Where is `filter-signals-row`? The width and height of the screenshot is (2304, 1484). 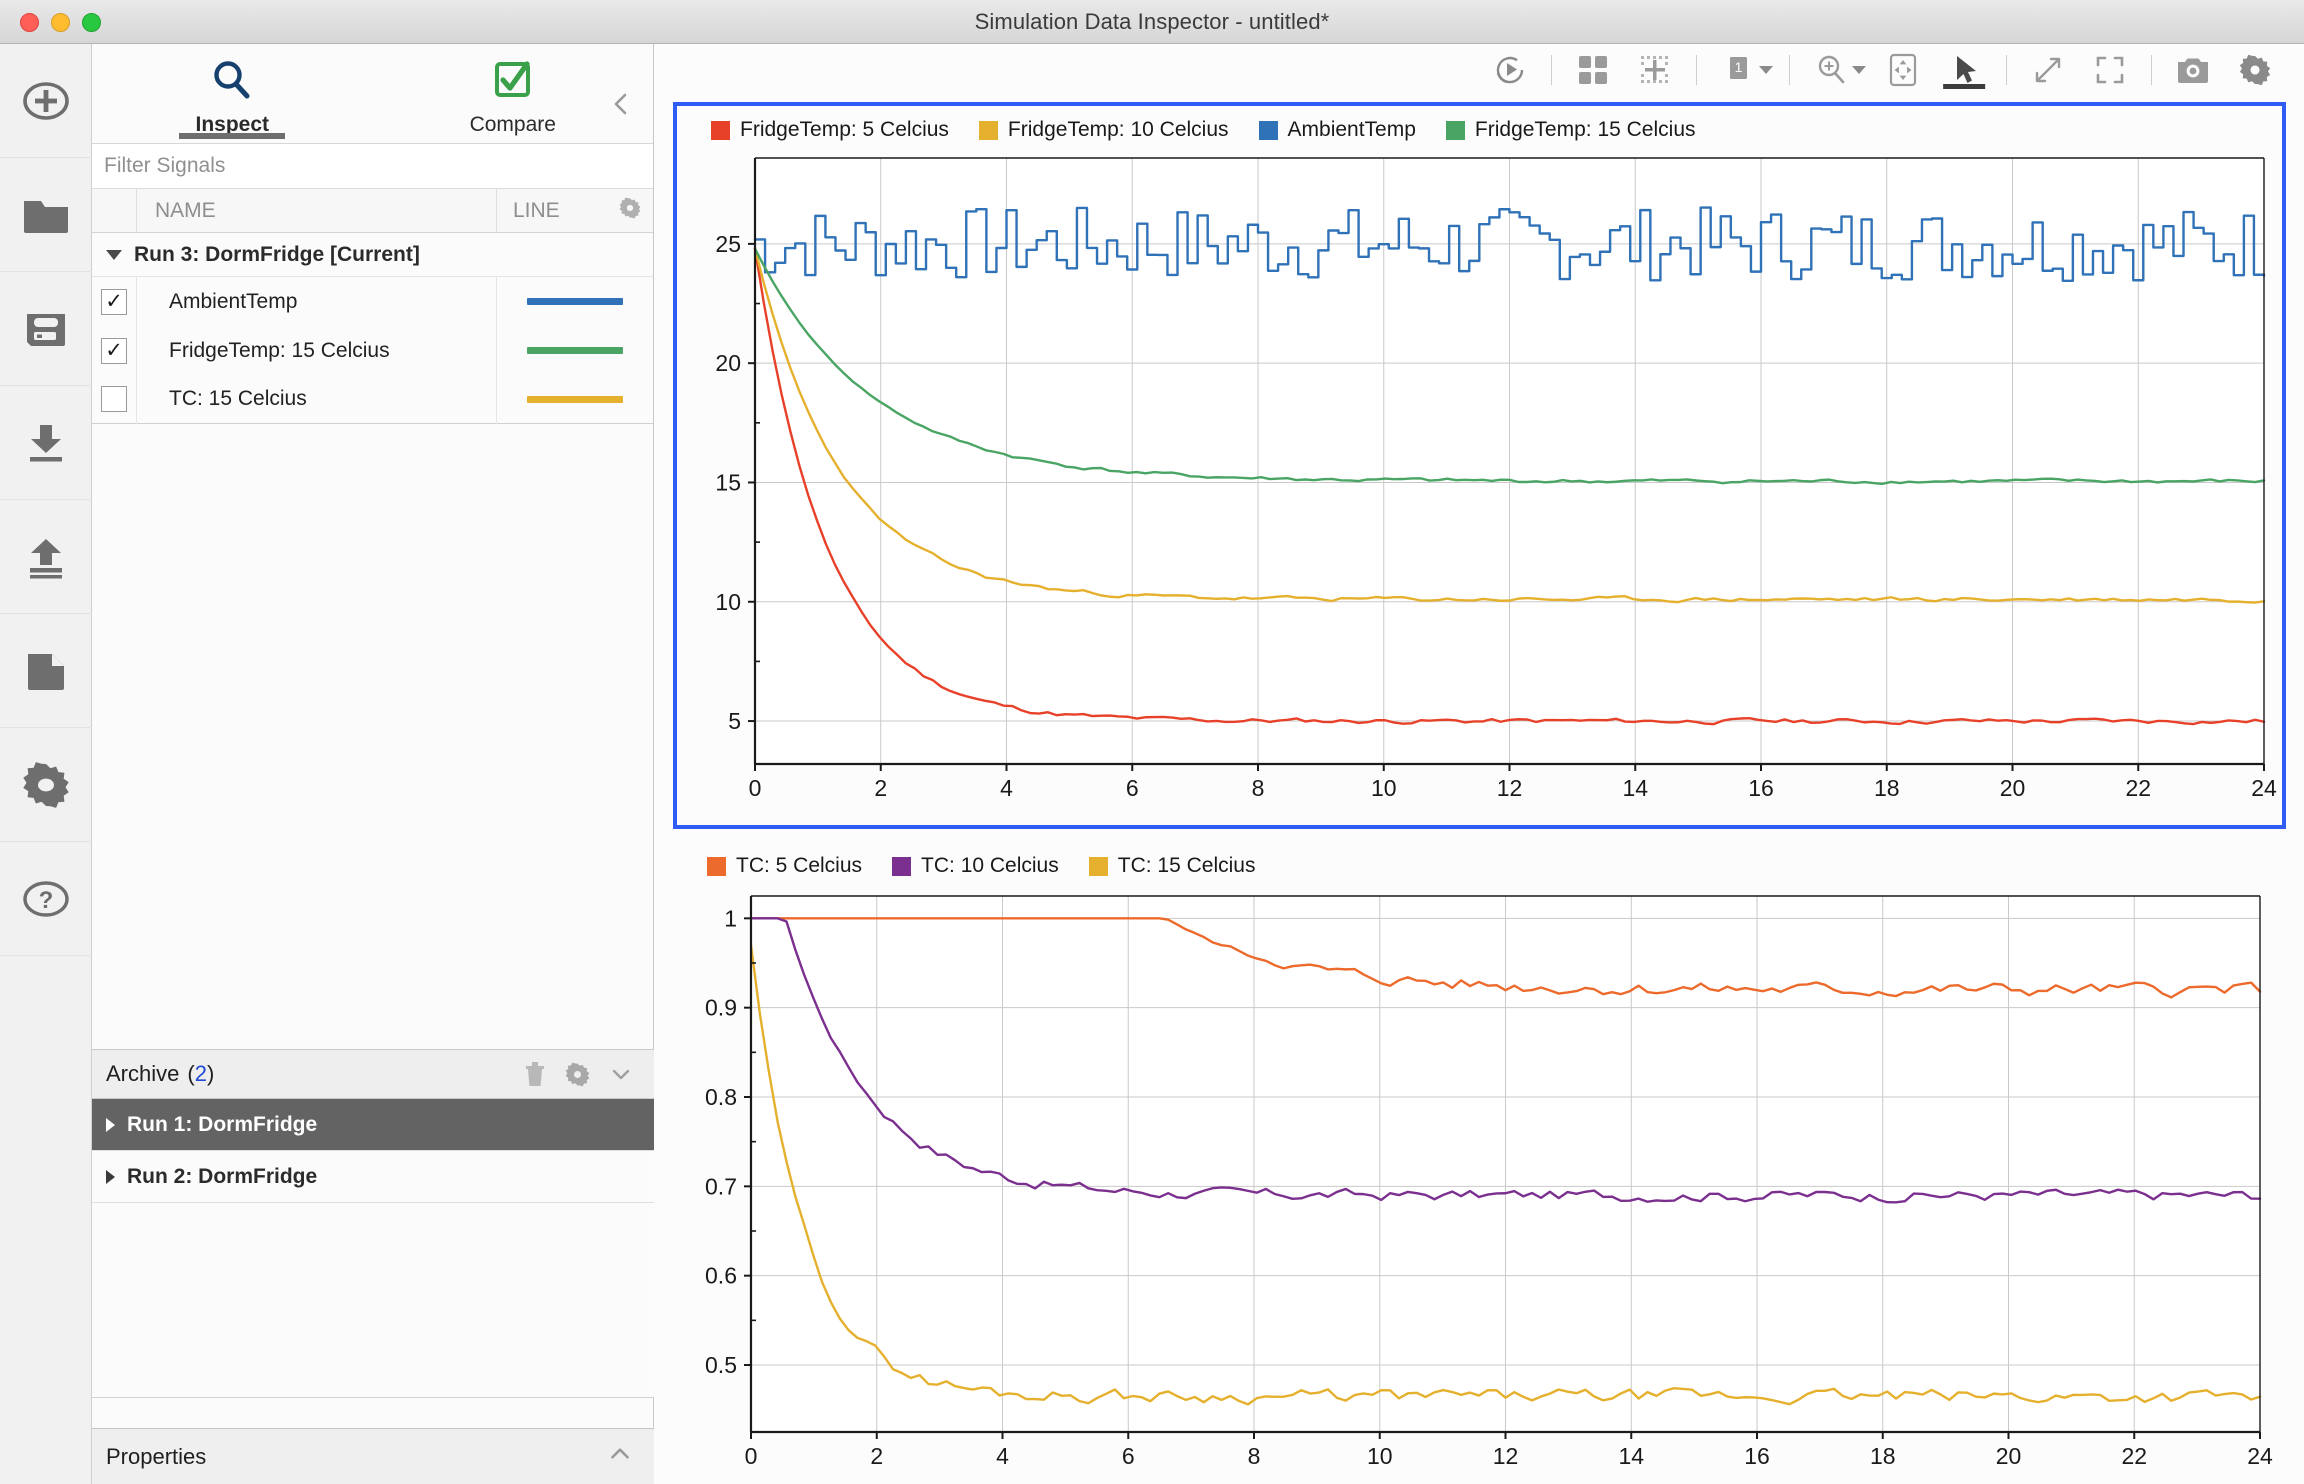
filter-signals-row is located at coordinates (372, 166).